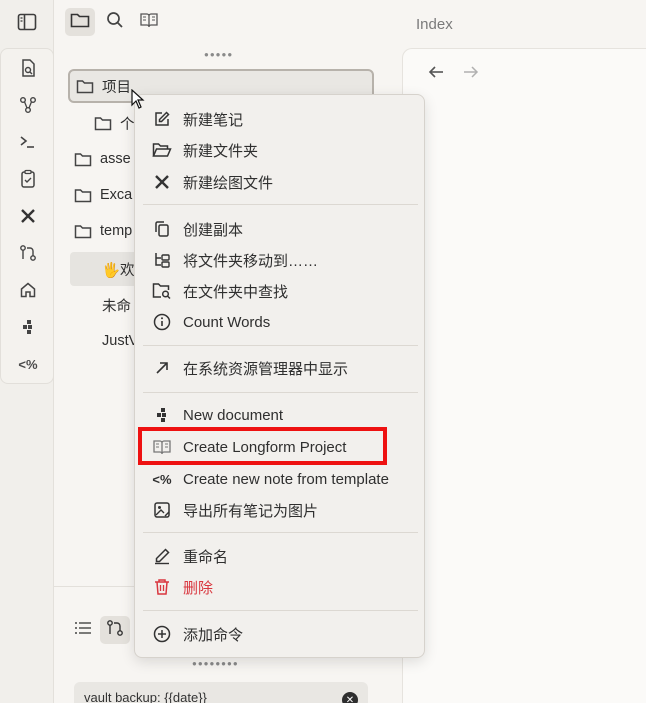  What do you see at coordinates (266, 369) in the screenshot?
I see `menu-item-label: 在系统资源管理器中显示` at bounding box center [266, 369].